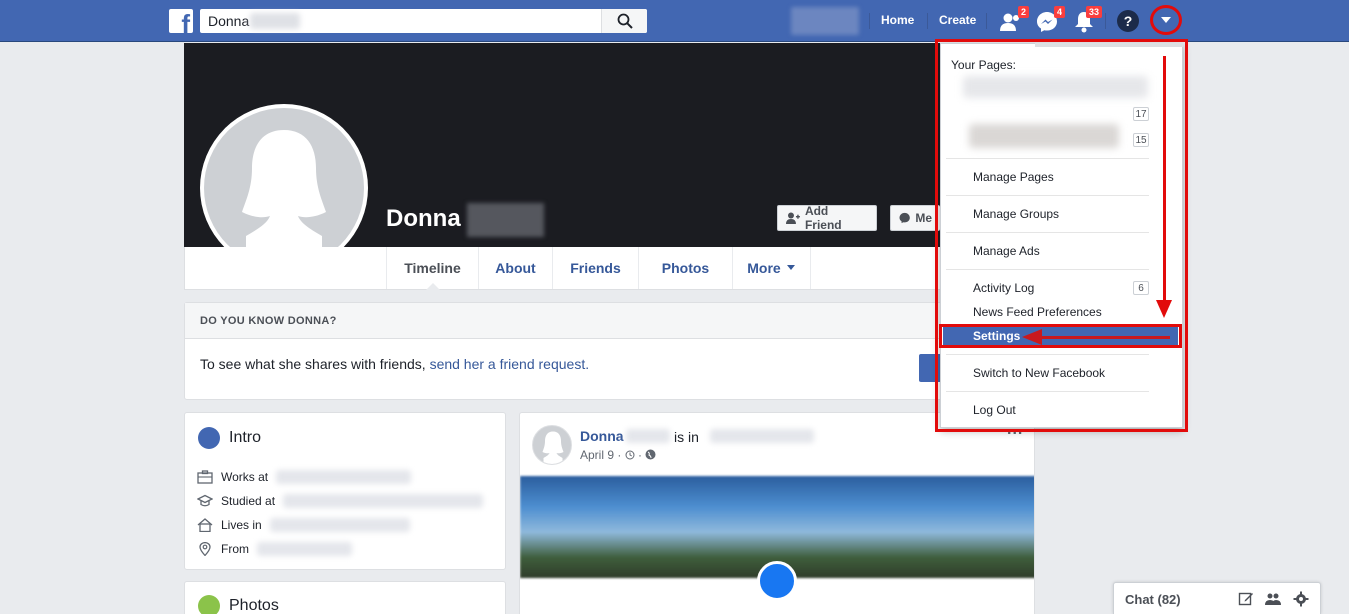  I want to click on help-button: ?, so click(1128, 21).